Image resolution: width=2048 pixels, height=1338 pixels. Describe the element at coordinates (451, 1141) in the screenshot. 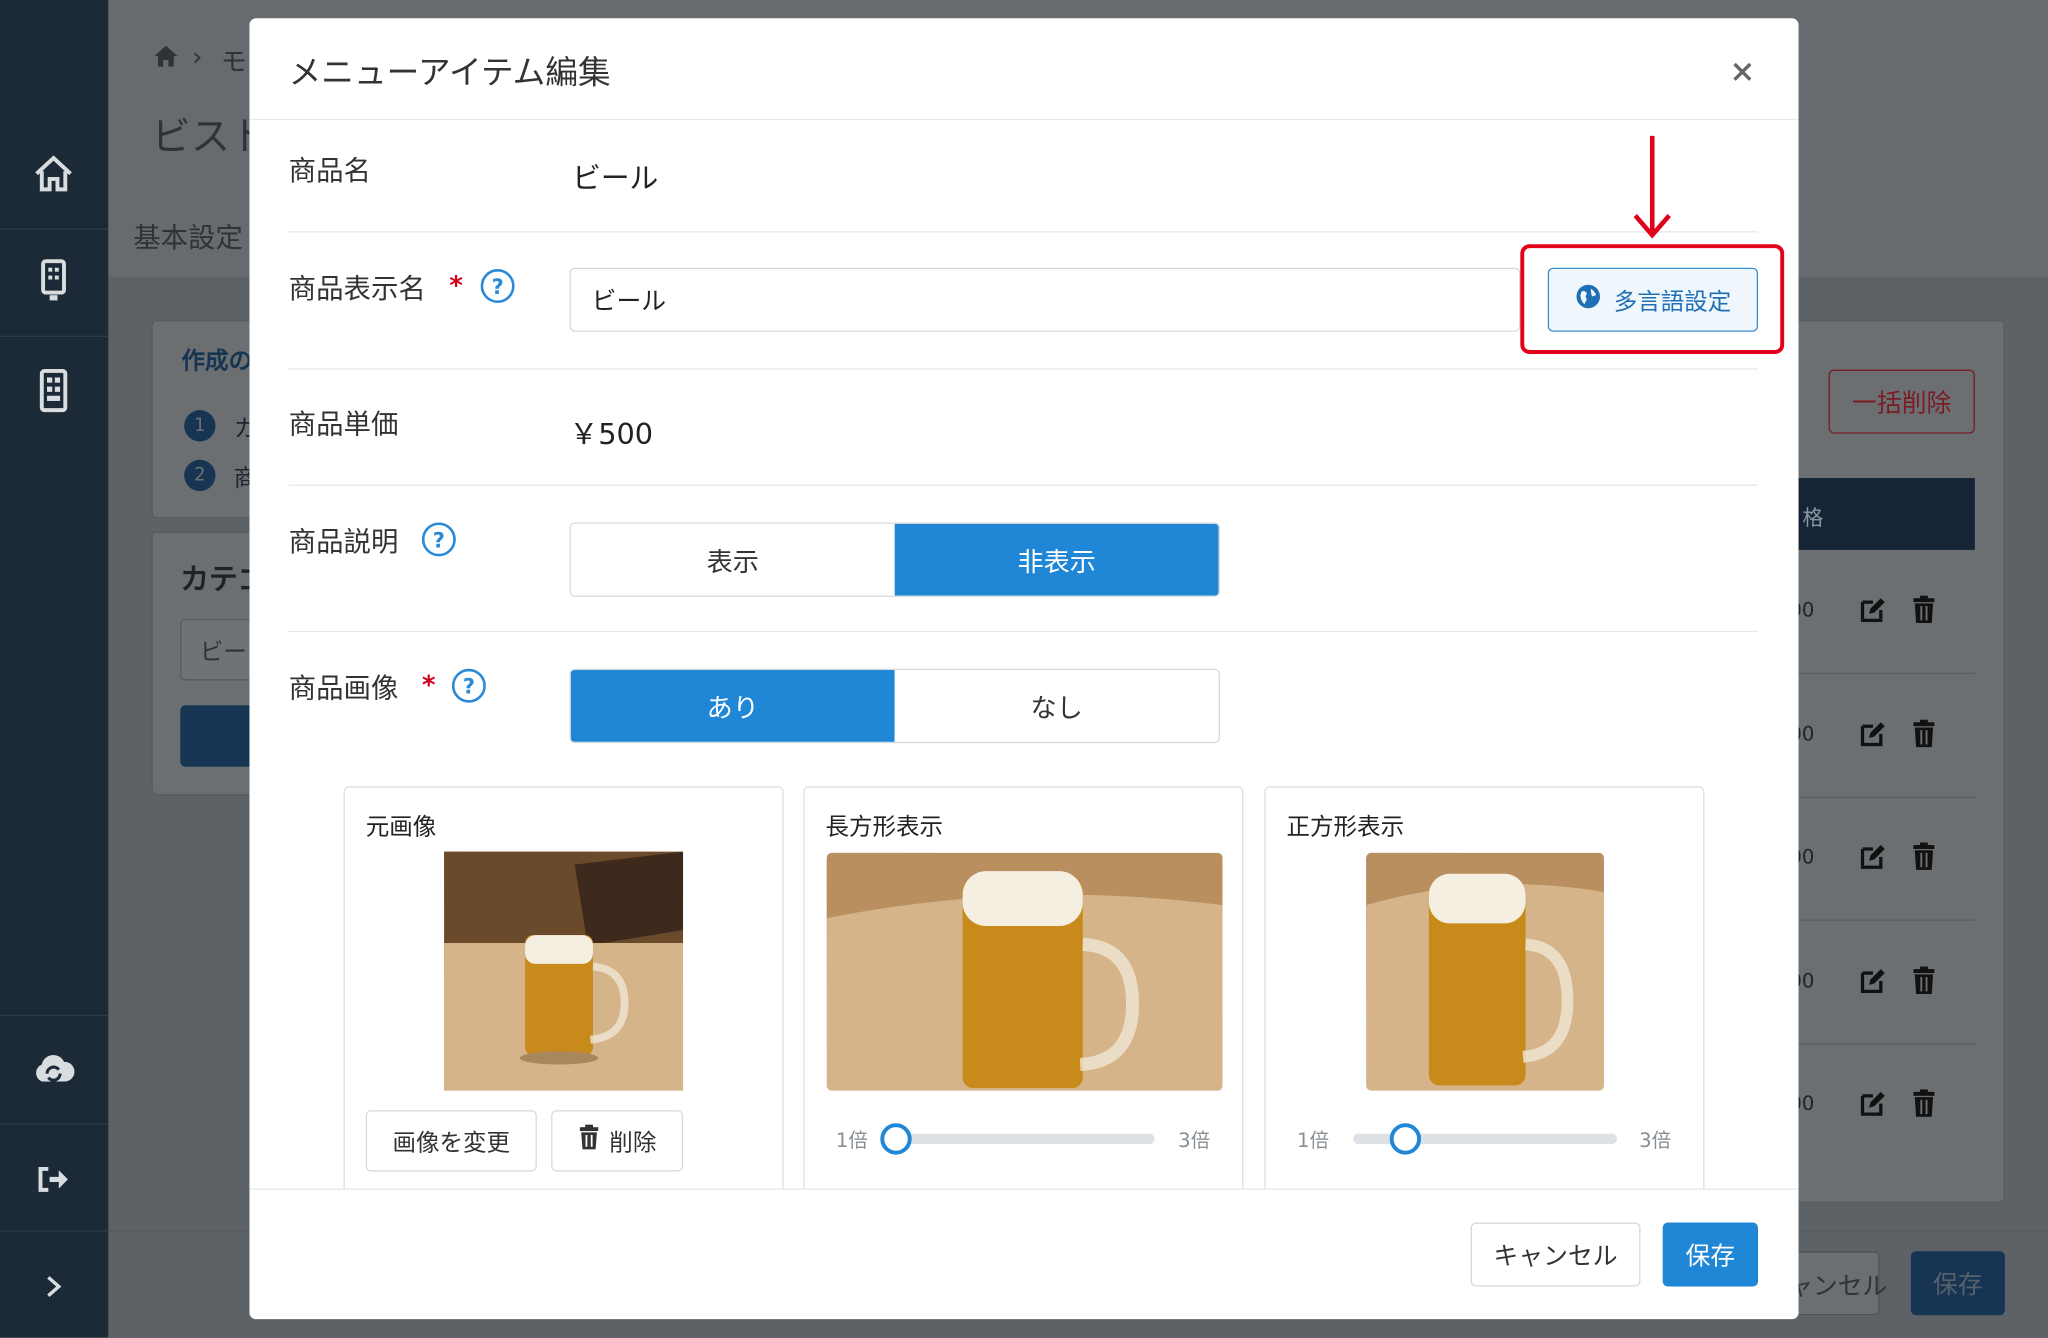

I see `change-image-button: 画像を変更` at that location.